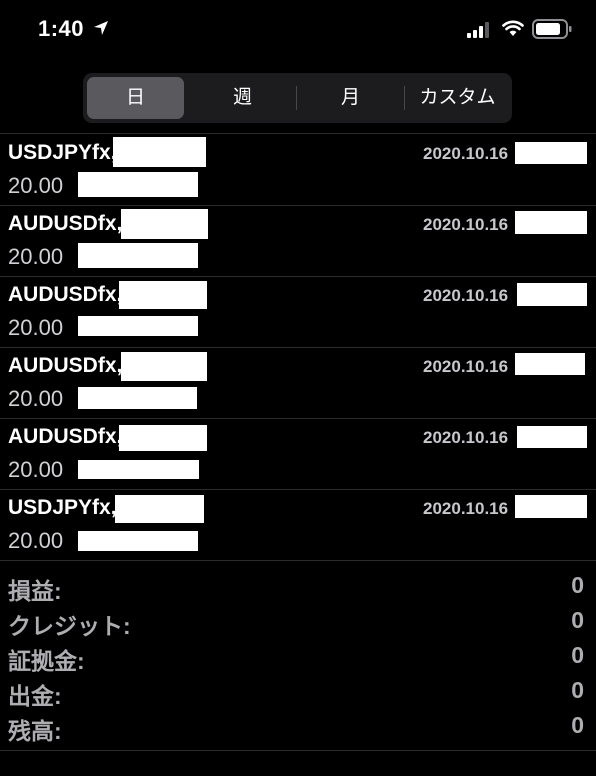  I want to click on period-segmented-control: 日 週 月 カスタム, so click(297, 98).